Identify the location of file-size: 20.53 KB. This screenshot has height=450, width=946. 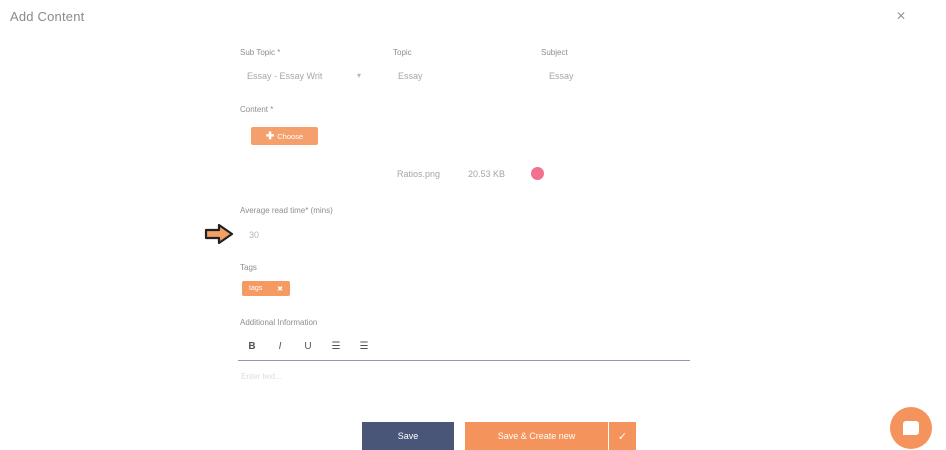
(487, 174).